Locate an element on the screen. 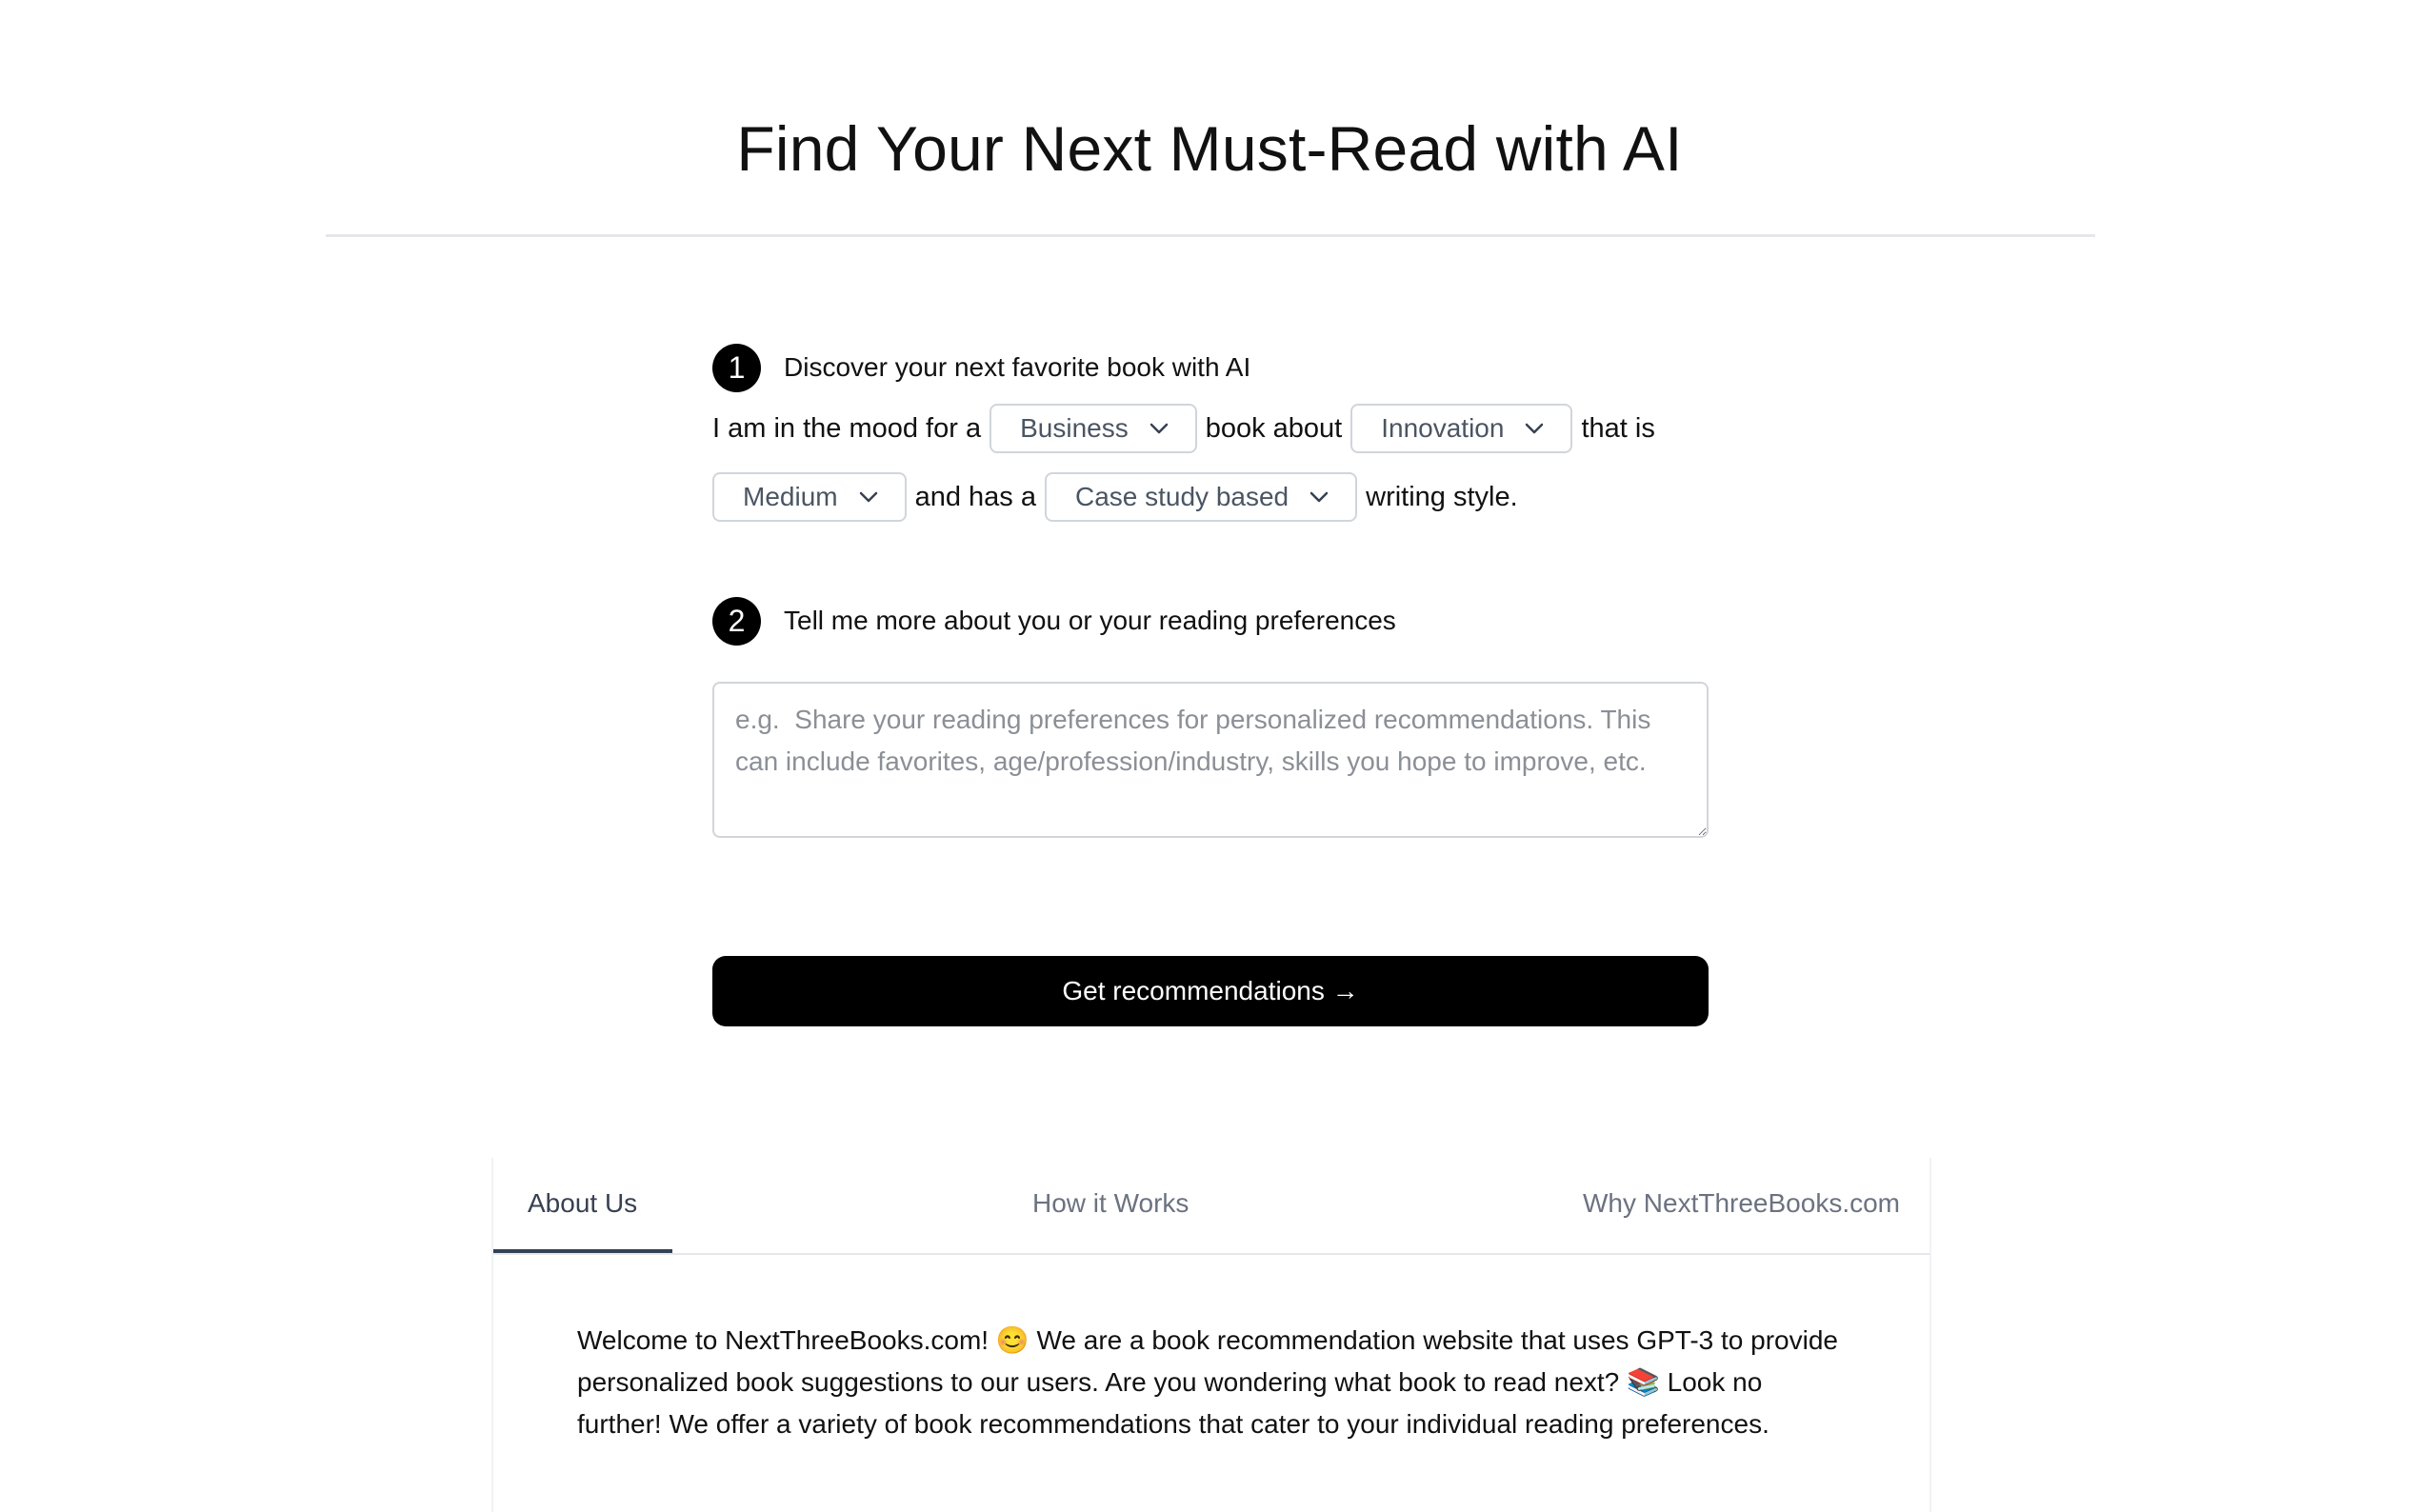 The image size is (2419, 1512). tab-how-it-works: How it Works is located at coordinates (1110, 1203).